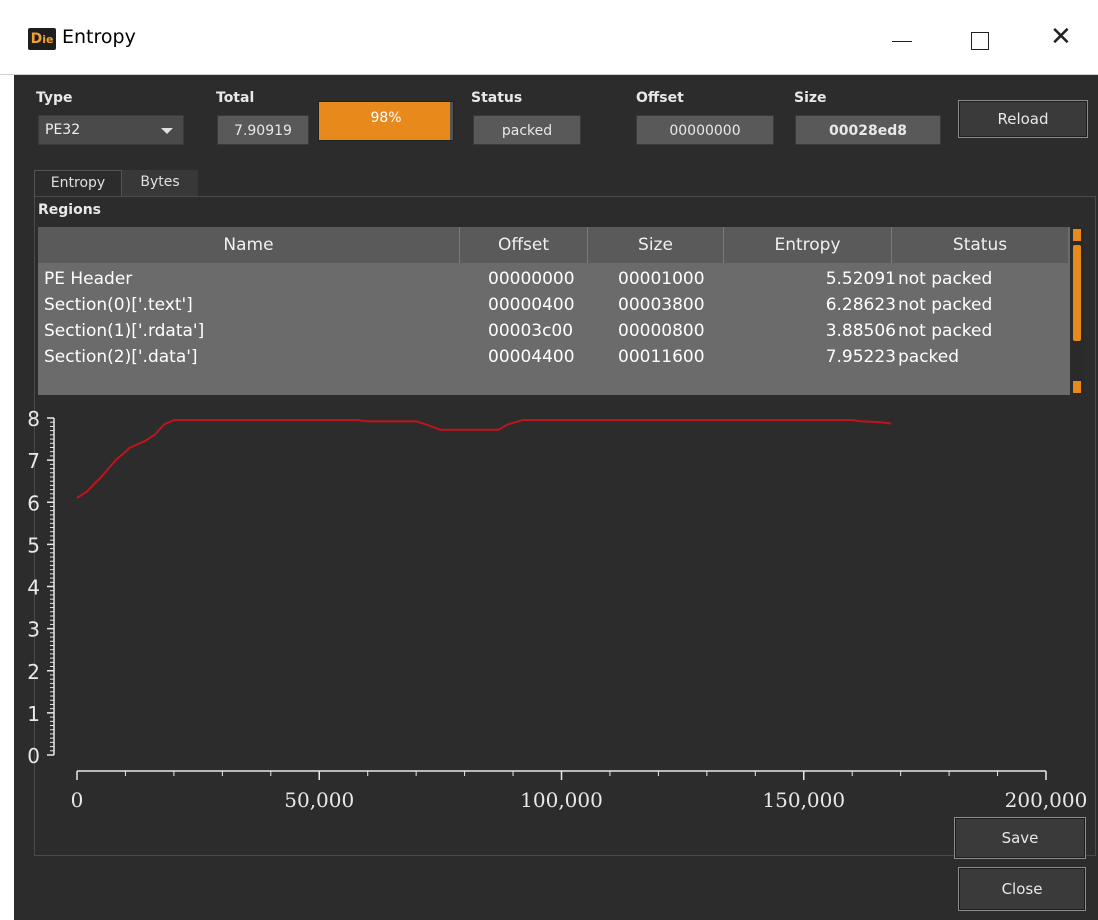 This screenshot has height=920, width=1098. What do you see at coordinates (527, 130) in the screenshot?
I see `status-field: packed` at bounding box center [527, 130].